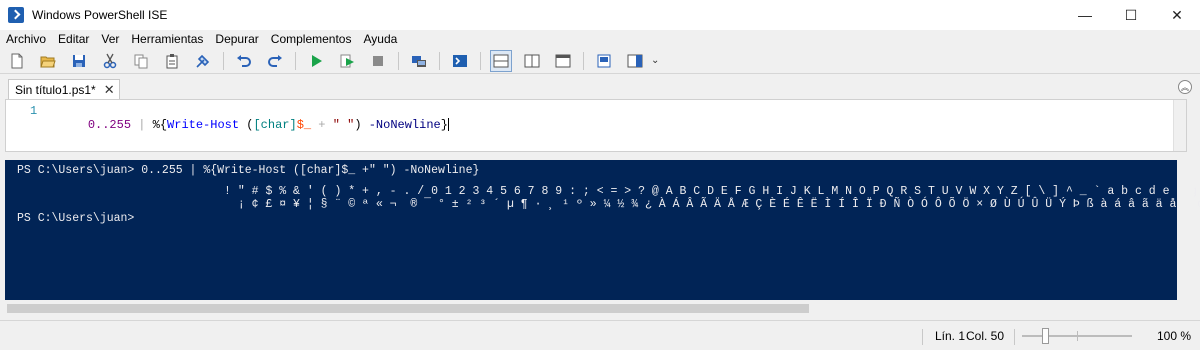 The image size is (1200, 350). Describe the element at coordinates (109, 125) in the screenshot. I see `code-token-range: 0..255` at that location.